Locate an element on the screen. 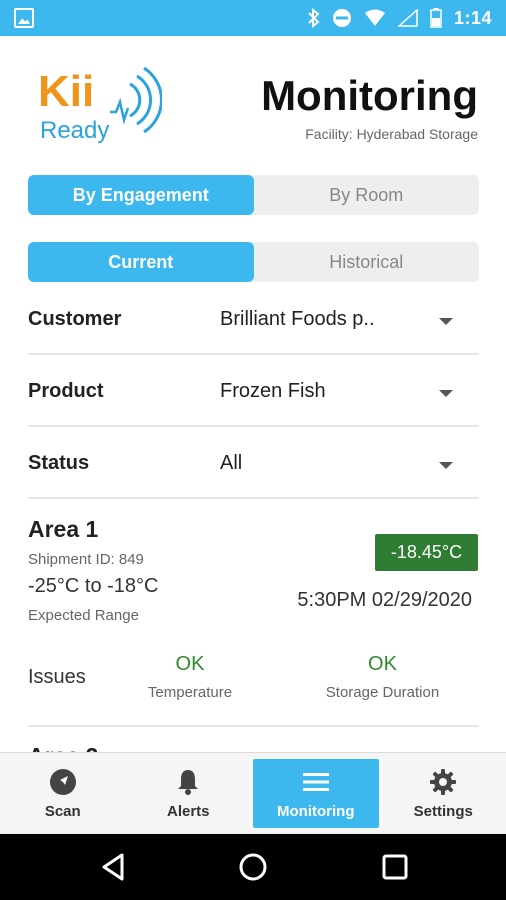  temperature-badge: -18.45°C is located at coordinates (426, 552).